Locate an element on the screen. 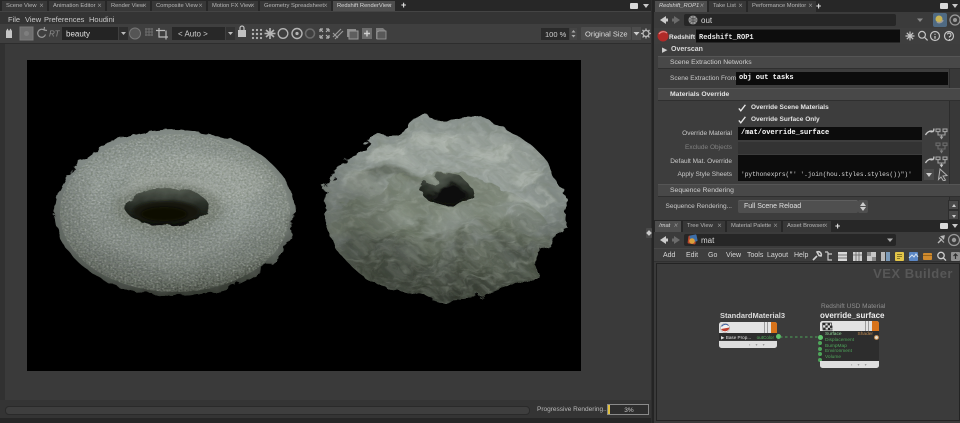  svg-text: < Auto > is located at coordinates (193, 34).